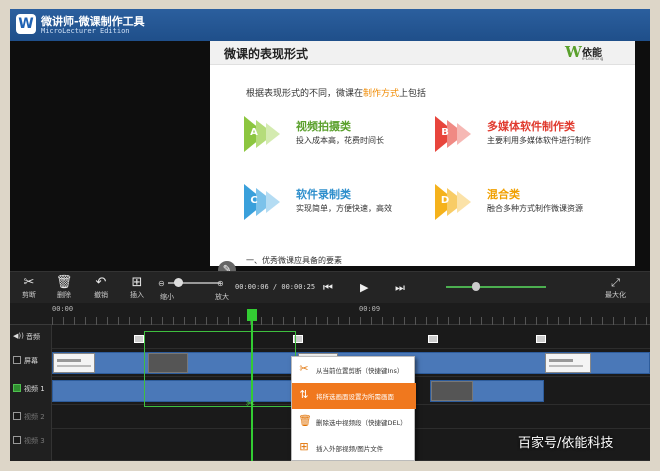  I want to click on slide-intro: 根据表现形式的不同，微课在制作方式上包括, so click(336, 92).